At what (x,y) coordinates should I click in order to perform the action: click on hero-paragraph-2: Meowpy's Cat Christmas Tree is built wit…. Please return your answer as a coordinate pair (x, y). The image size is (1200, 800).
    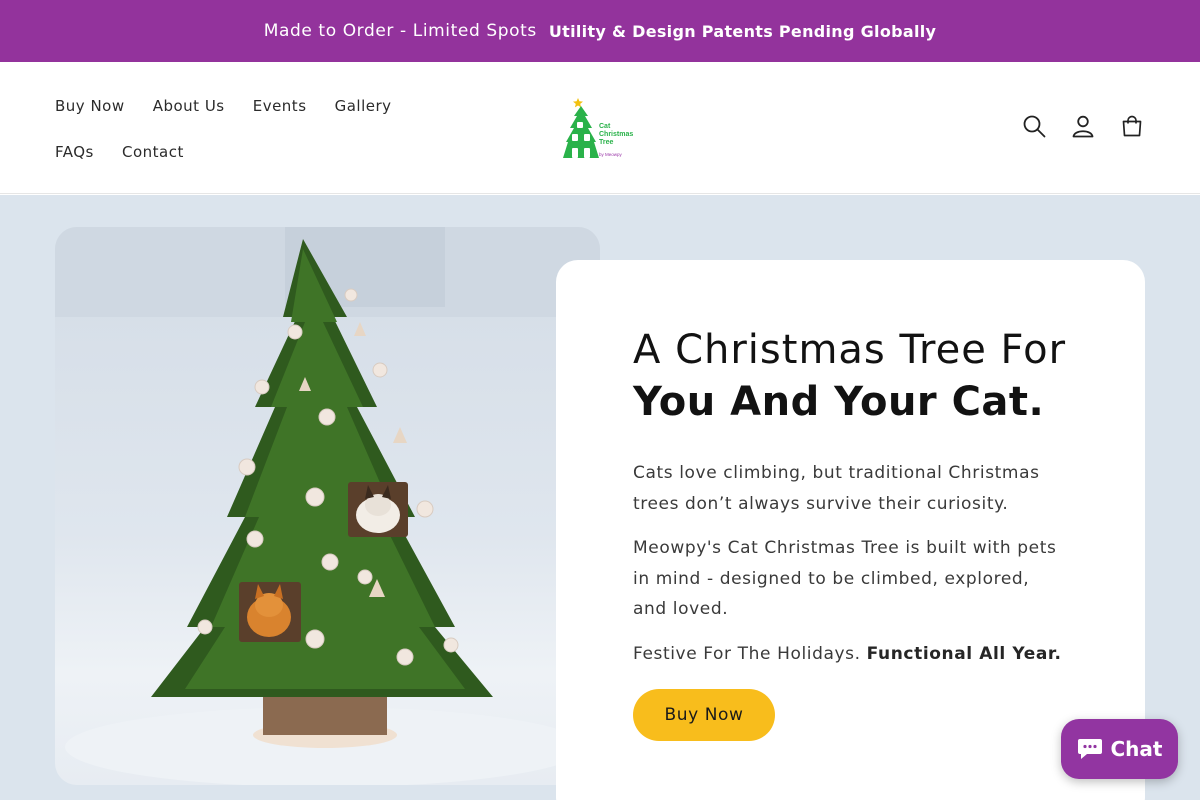
    Looking at the image, I should click on (845, 578).